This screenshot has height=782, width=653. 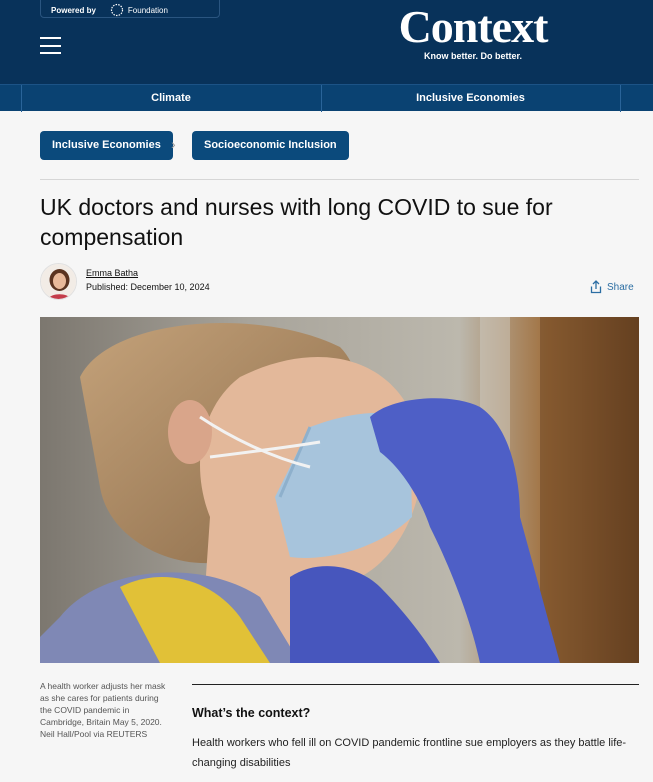 I want to click on topic-nav: Climate Inclusive Economies, so click(x=326, y=98).